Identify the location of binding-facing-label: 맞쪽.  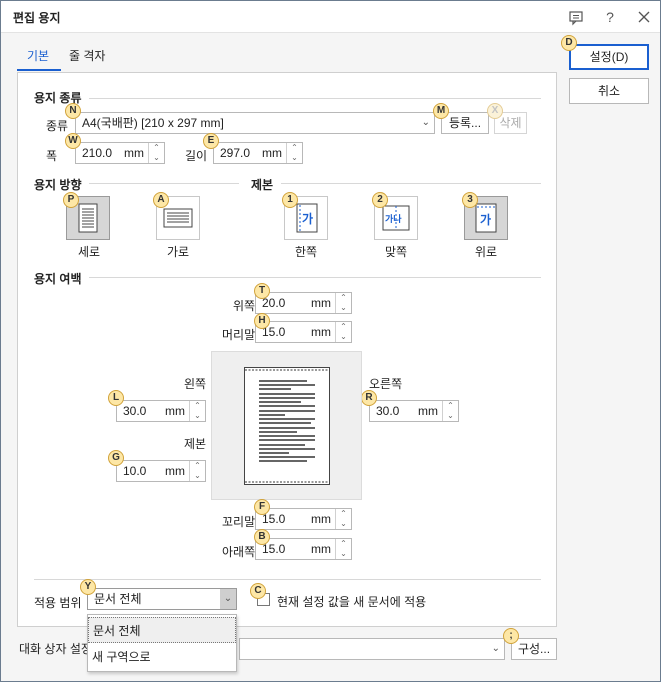
(396, 252).